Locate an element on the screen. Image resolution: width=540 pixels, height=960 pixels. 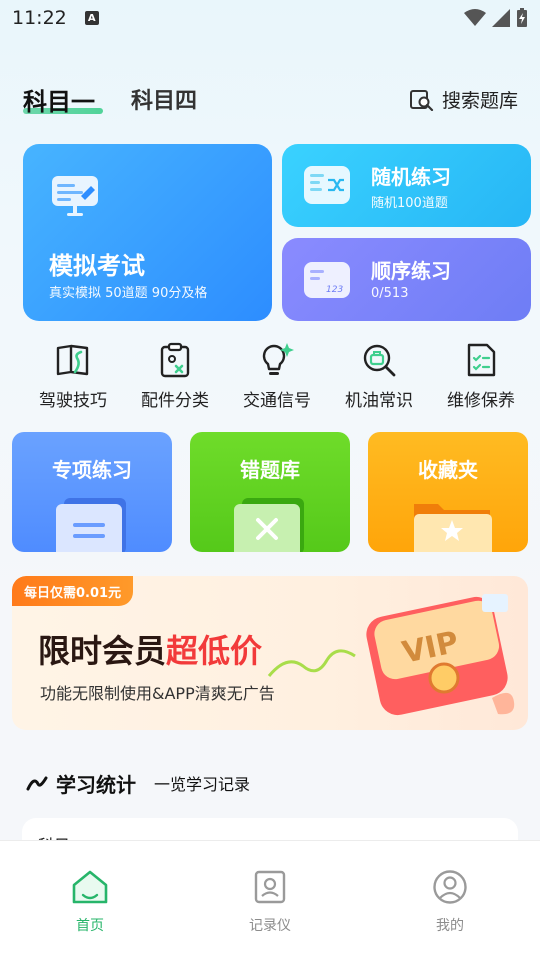
tab-subject-four: 科目四 is located at coordinates (164, 99).